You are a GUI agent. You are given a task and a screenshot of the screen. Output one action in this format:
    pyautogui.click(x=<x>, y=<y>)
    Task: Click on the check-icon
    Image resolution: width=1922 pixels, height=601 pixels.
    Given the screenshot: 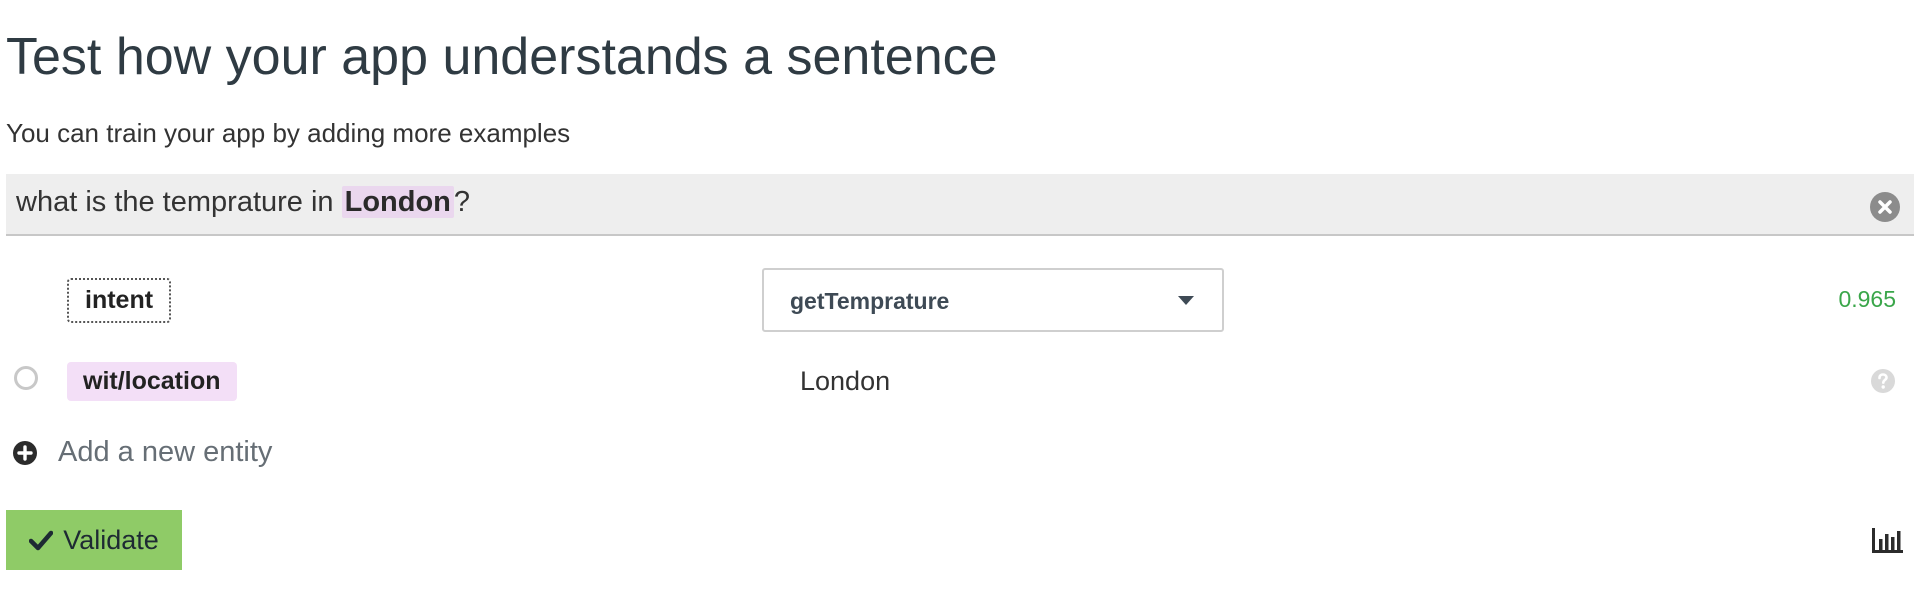 What is the action you would take?
    pyautogui.click(x=41, y=540)
    